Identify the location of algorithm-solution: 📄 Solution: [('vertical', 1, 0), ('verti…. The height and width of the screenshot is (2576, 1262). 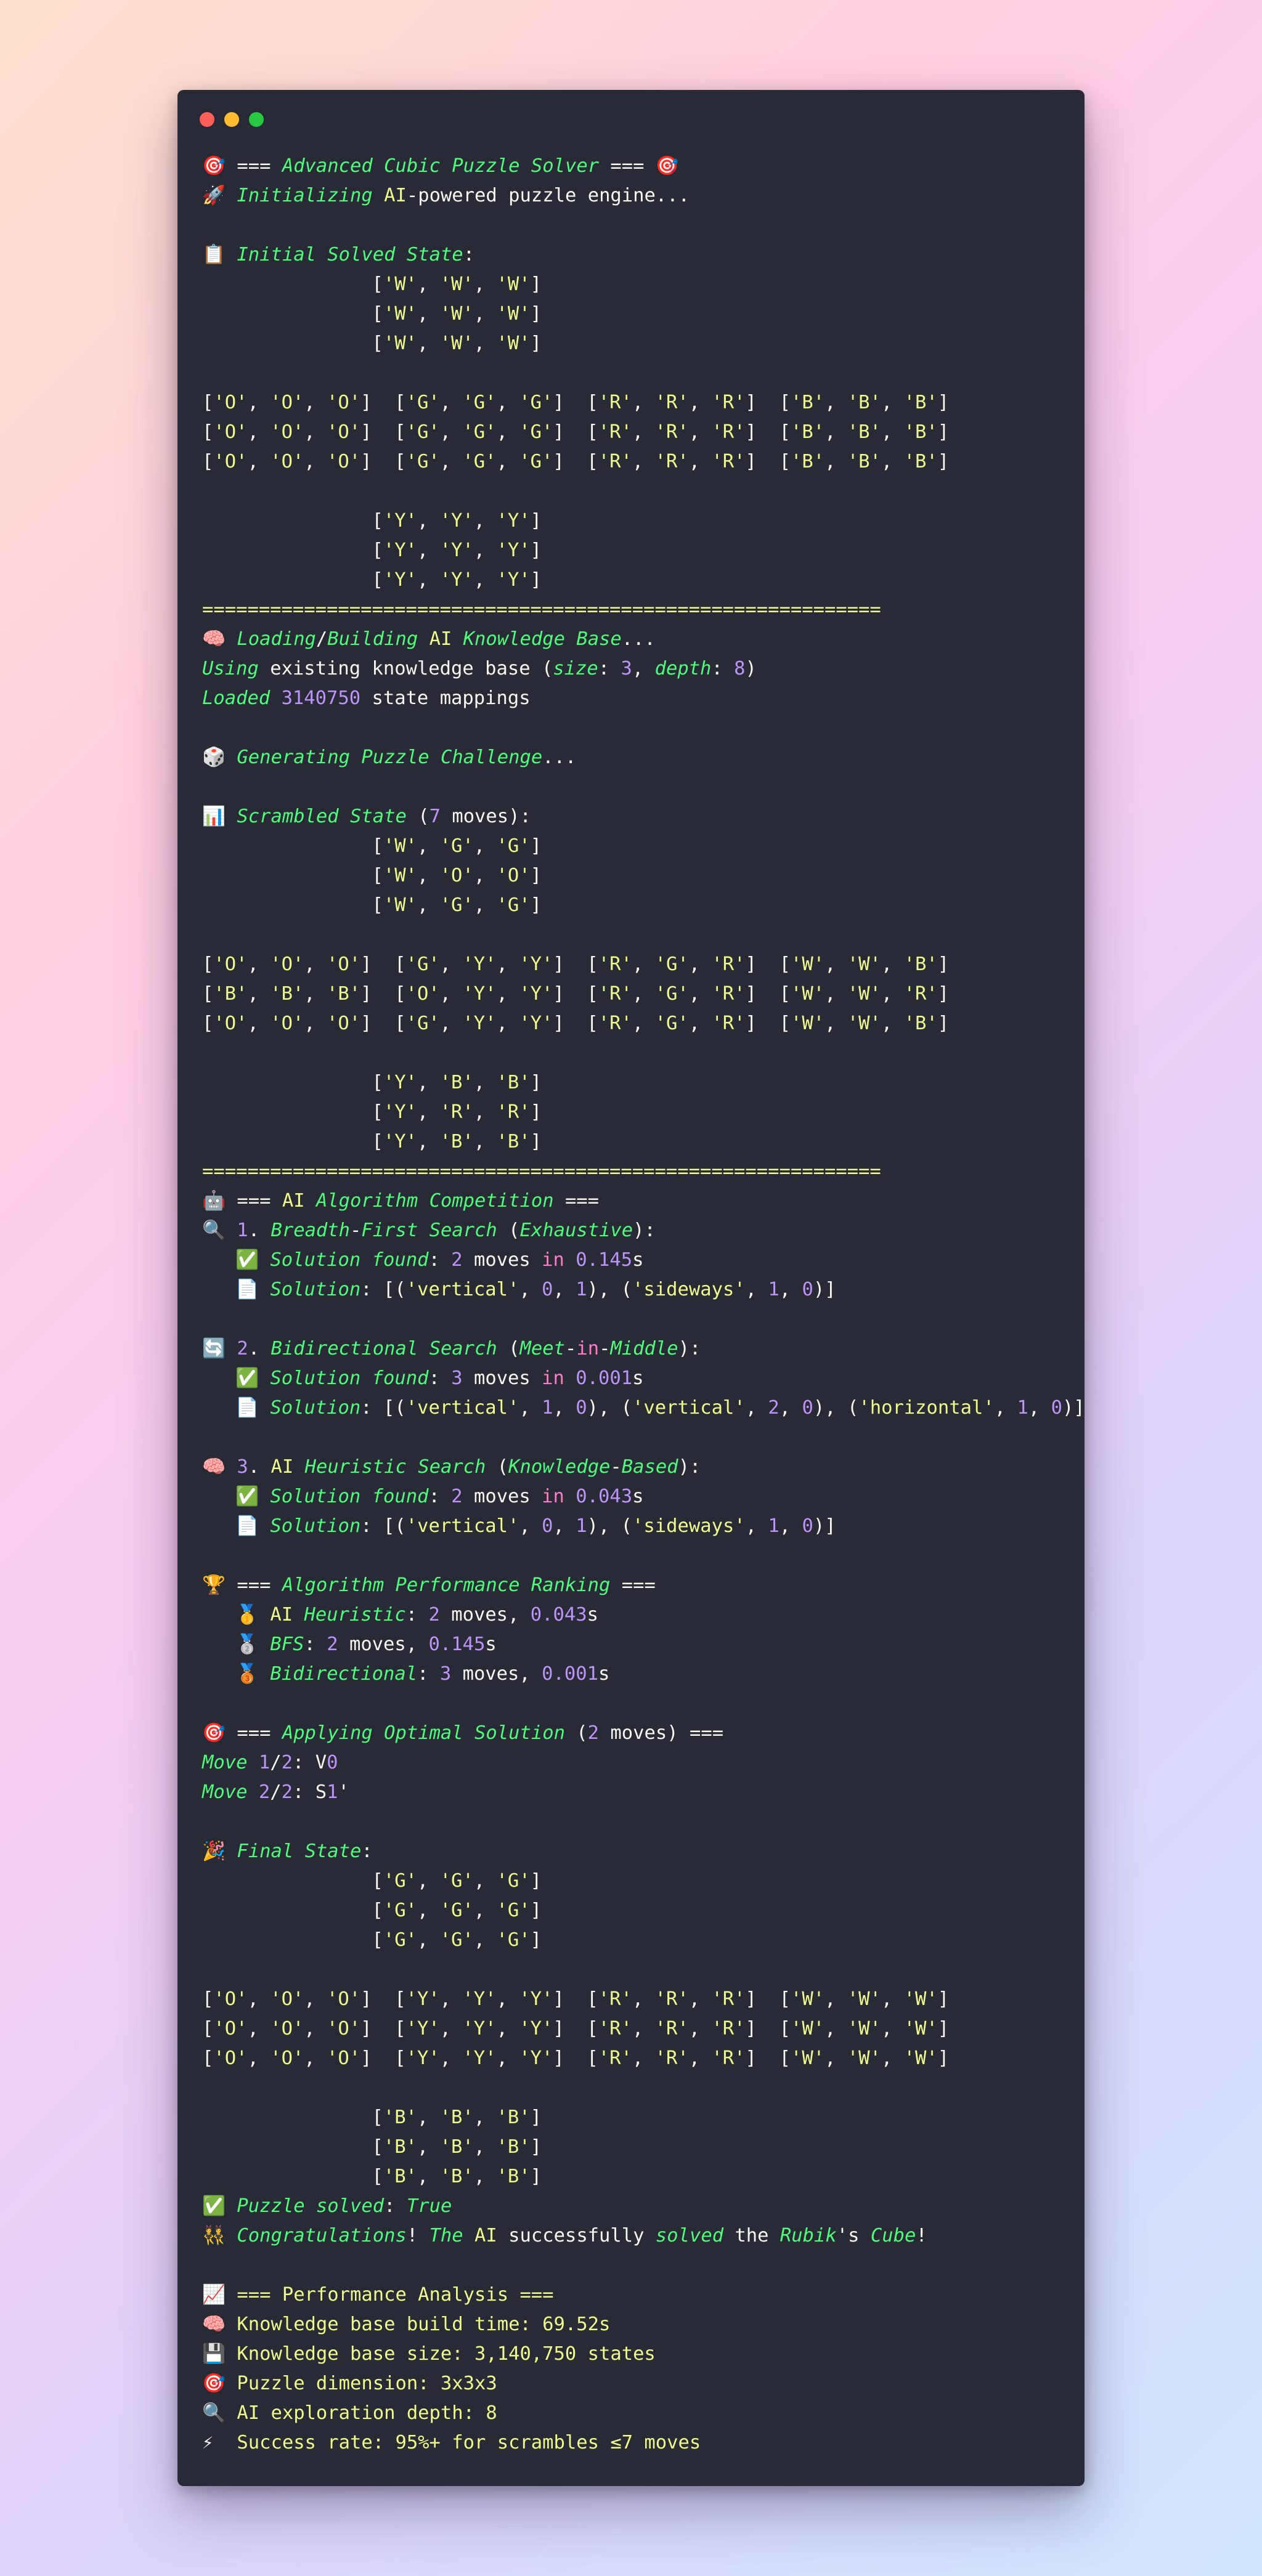
(644, 1408).